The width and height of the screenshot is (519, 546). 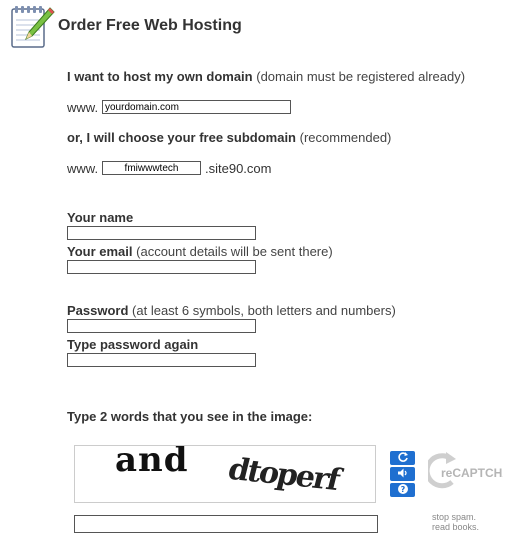 I want to click on captcha-audio-button, so click(x=402, y=474).